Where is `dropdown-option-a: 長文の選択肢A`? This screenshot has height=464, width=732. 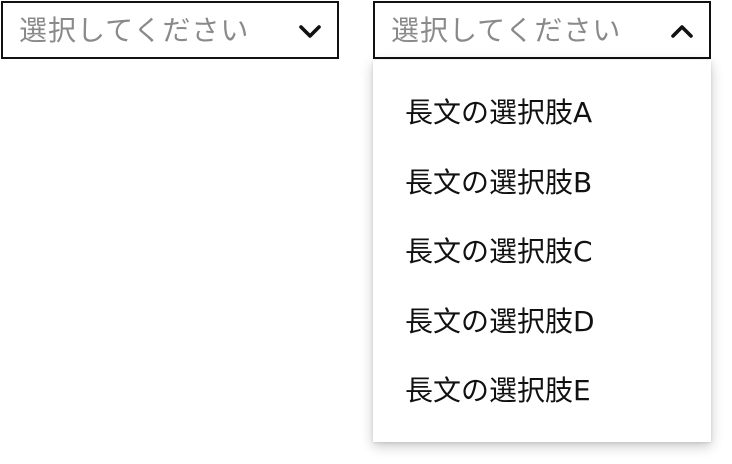 dropdown-option-a: 長文の選択肢A is located at coordinates (542, 113).